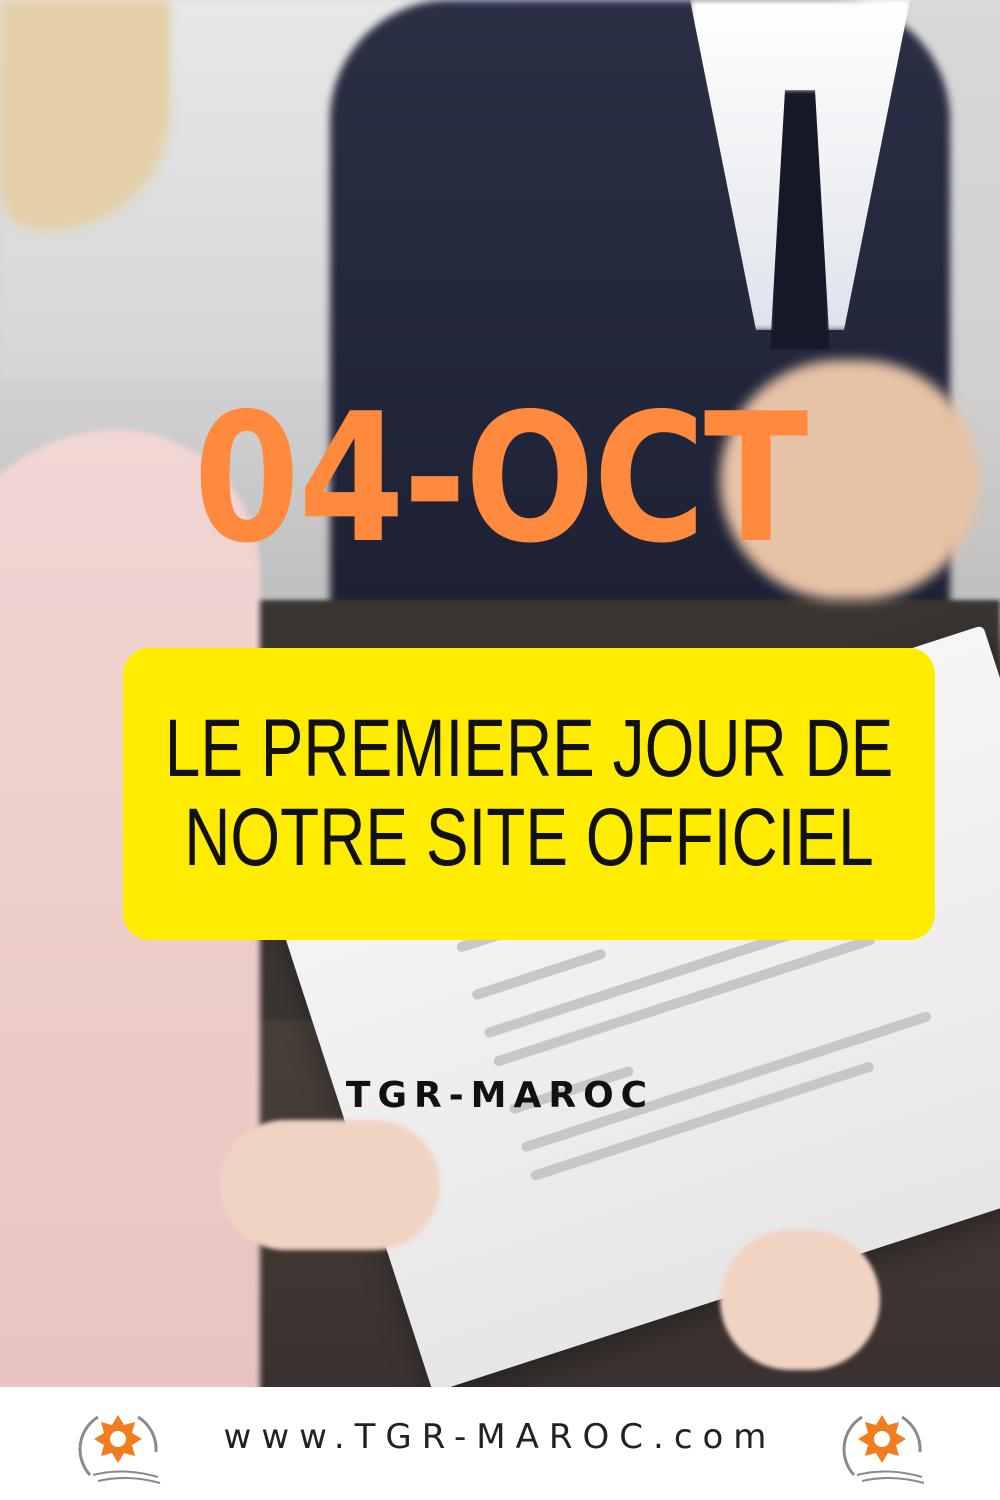  What do you see at coordinates (500, 1443) in the screenshot?
I see `footer: www.TGR-MAROC.com` at bounding box center [500, 1443].